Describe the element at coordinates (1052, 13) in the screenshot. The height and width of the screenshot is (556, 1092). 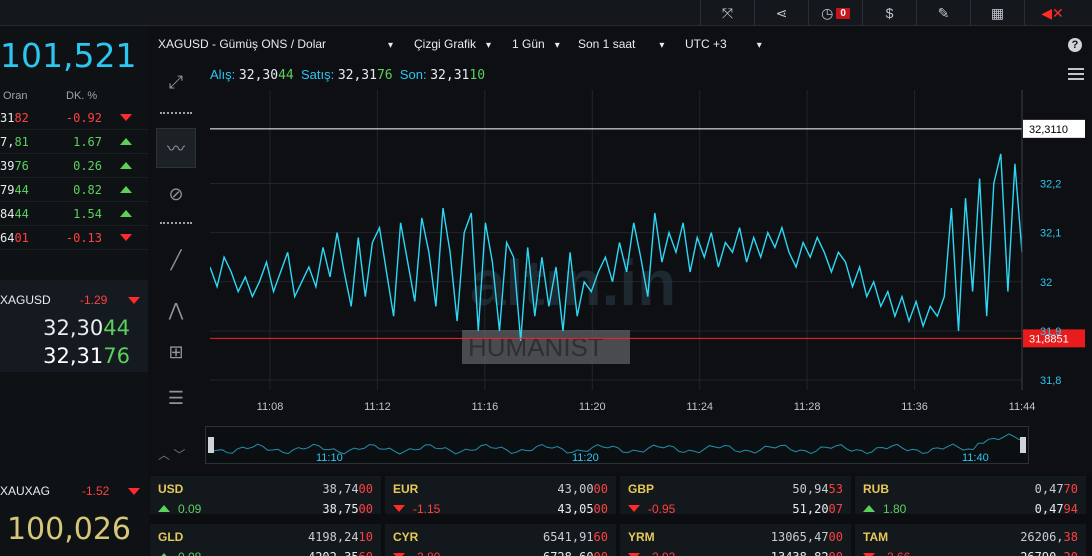
I see `mute-button: ◀✕` at that location.